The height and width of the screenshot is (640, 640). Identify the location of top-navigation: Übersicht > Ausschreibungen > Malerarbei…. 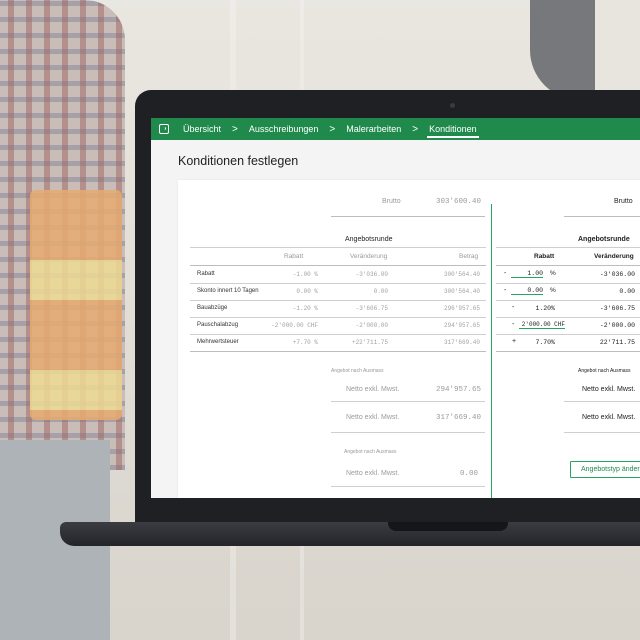
(395, 129).